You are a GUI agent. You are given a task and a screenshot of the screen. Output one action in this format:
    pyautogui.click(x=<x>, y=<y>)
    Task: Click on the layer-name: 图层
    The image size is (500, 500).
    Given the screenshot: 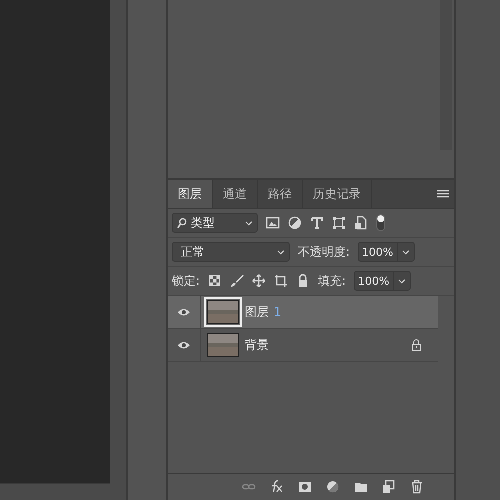 What is the action you would take?
    pyautogui.click(x=257, y=312)
    